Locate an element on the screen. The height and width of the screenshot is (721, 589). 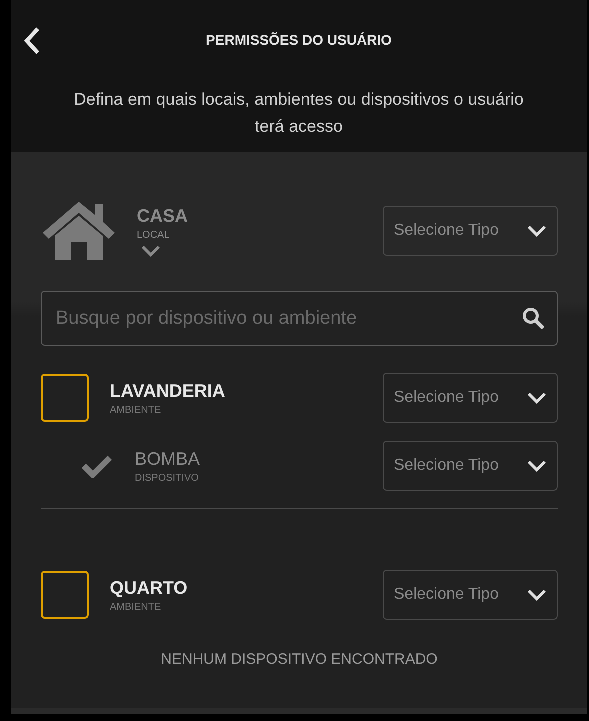
room-name: LAVANDERIA is located at coordinates (168, 391).